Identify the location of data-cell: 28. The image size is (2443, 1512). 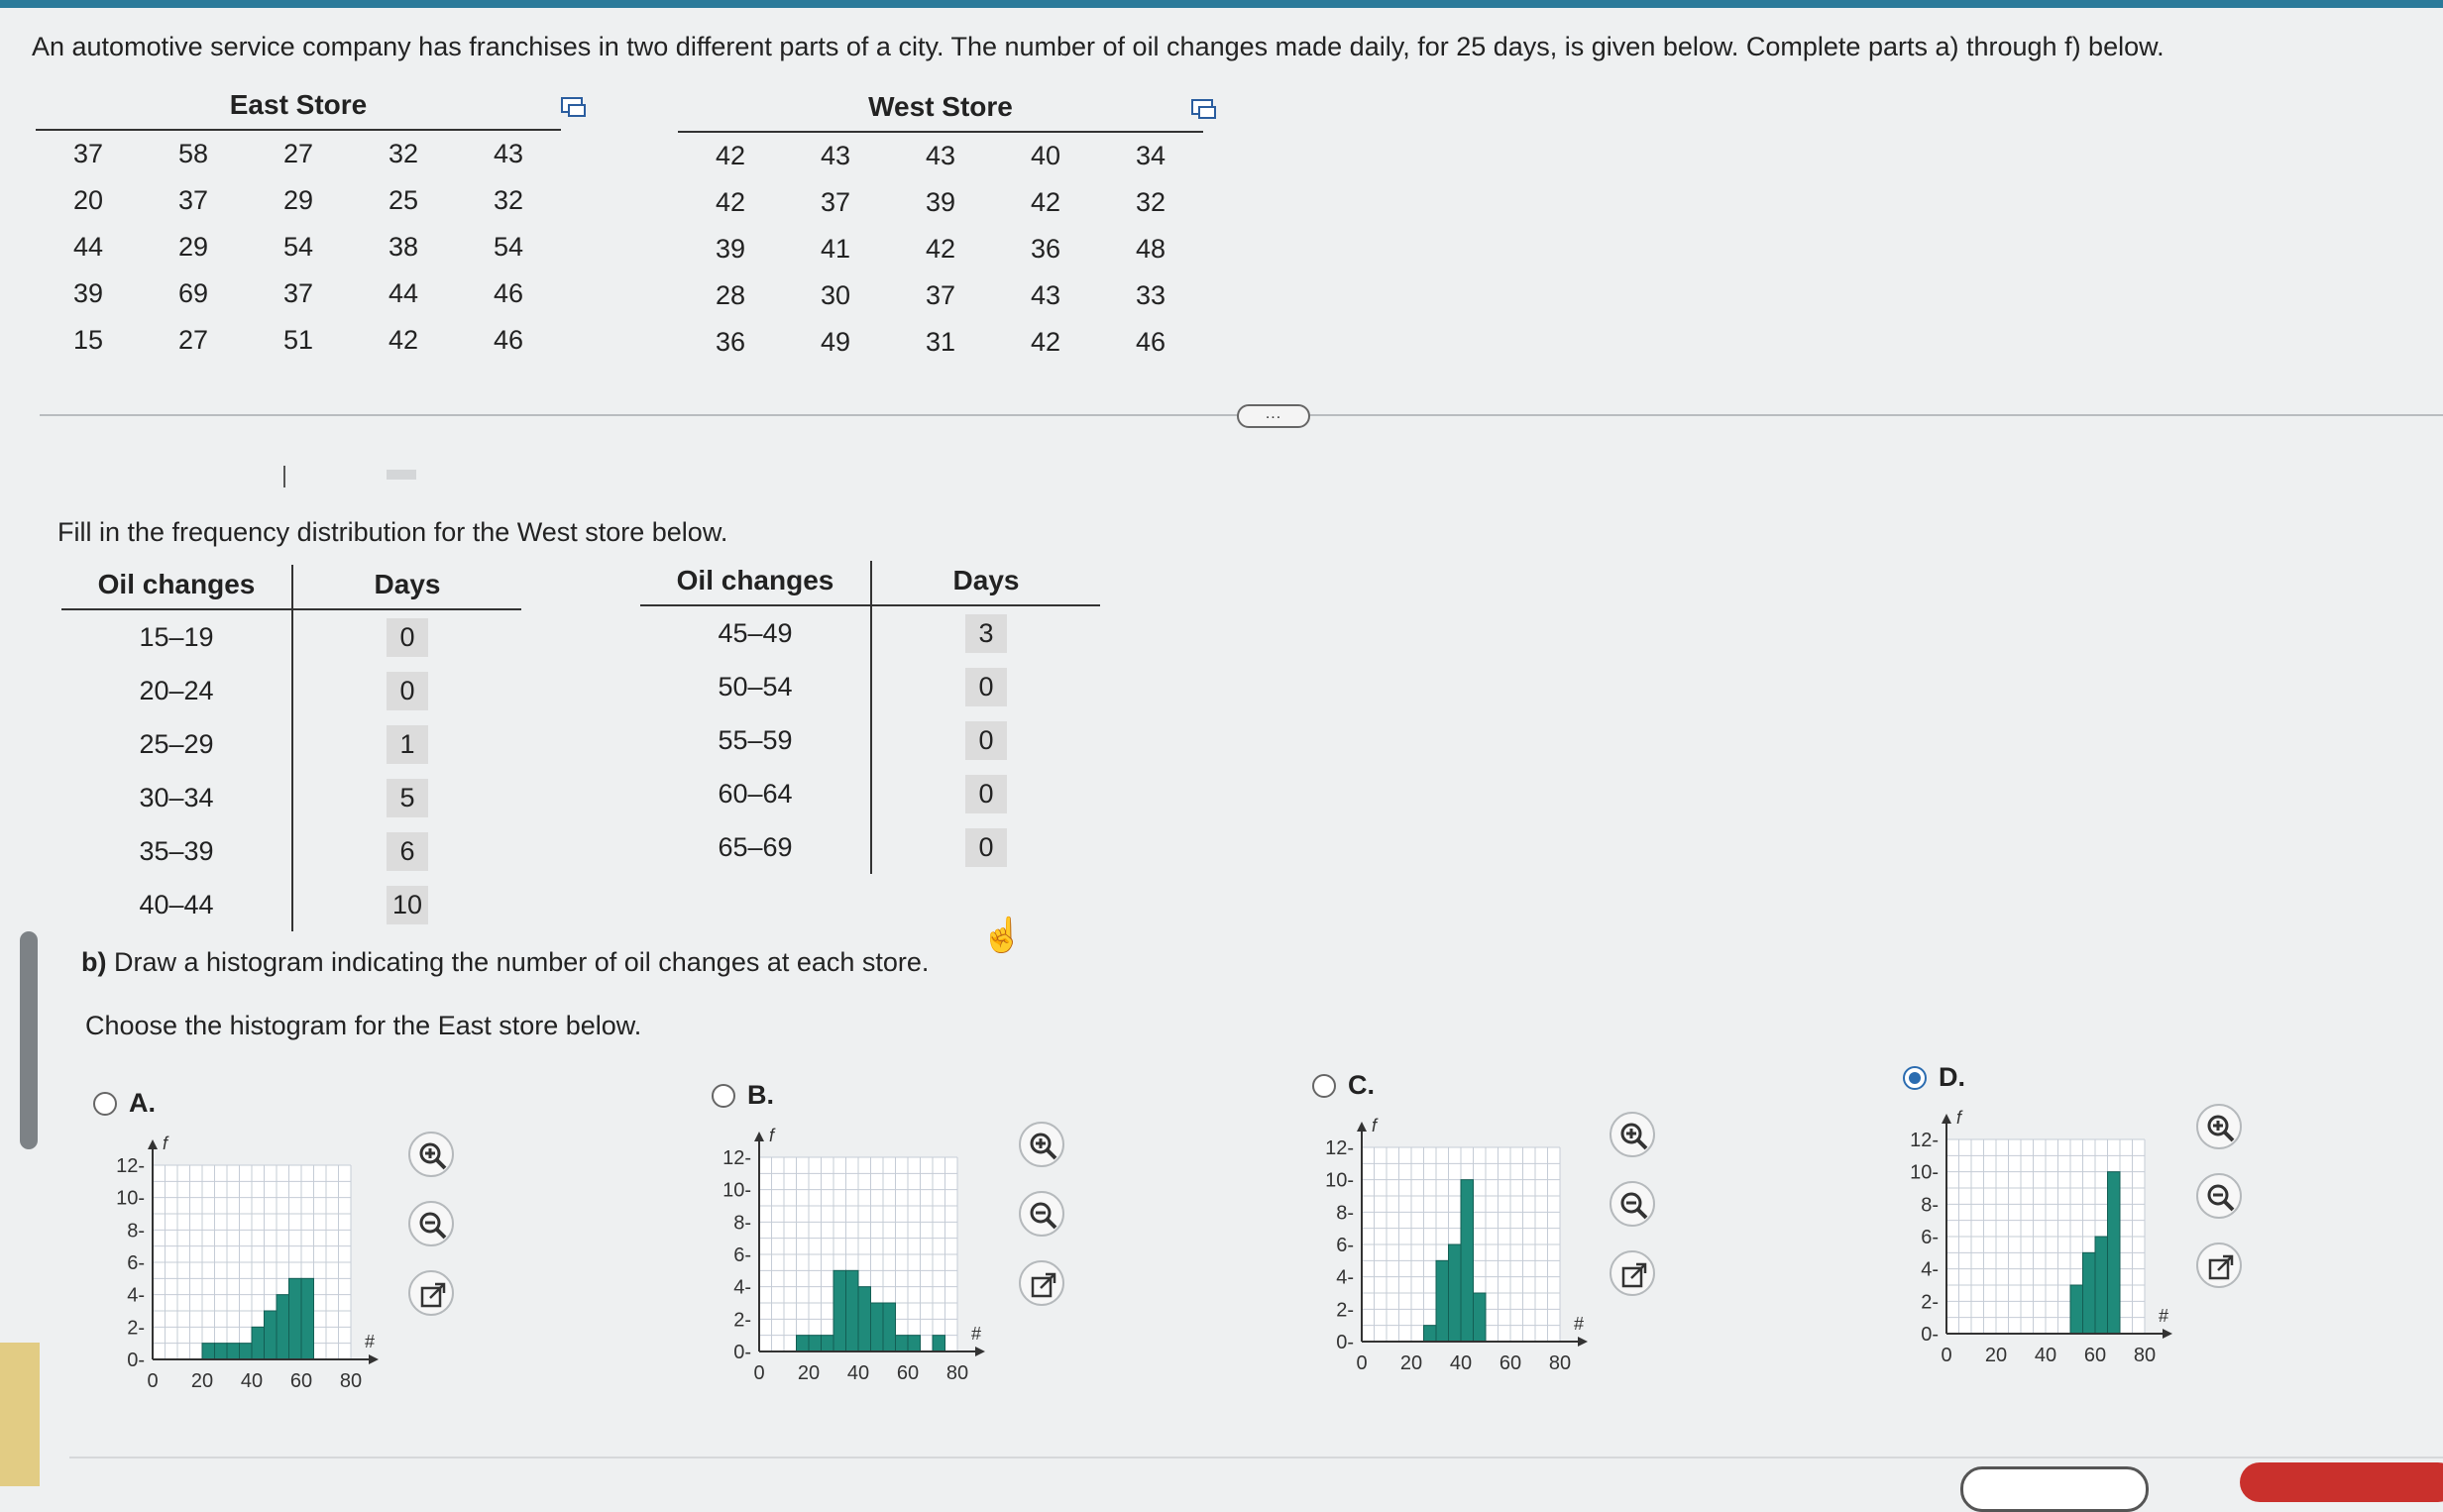
(730, 295).